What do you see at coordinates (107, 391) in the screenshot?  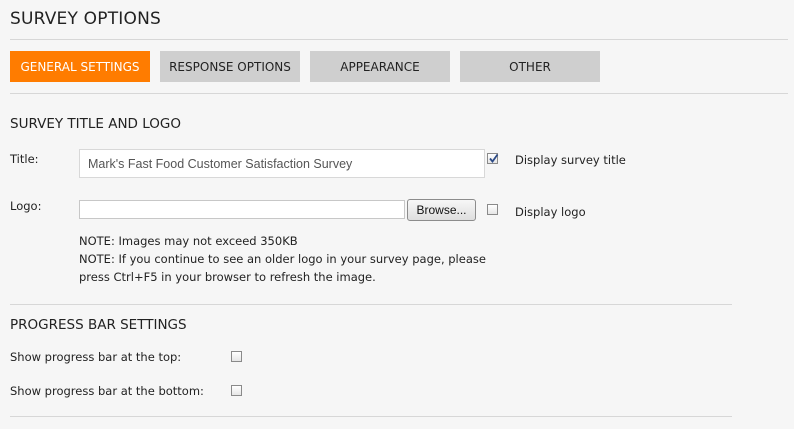 I see `progress-bottom-label: Show progress bar at the bottom:` at bounding box center [107, 391].